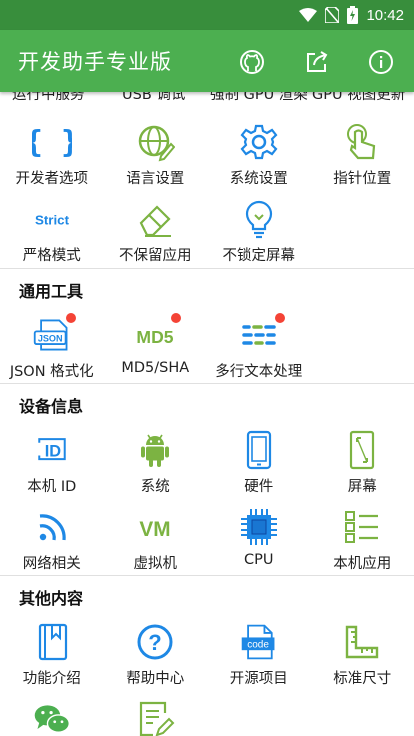 This screenshot has height=736, width=414. Describe the element at coordinates (95, 62) in the screenshot. I see `app-title: 开发助手专业版` at that location.